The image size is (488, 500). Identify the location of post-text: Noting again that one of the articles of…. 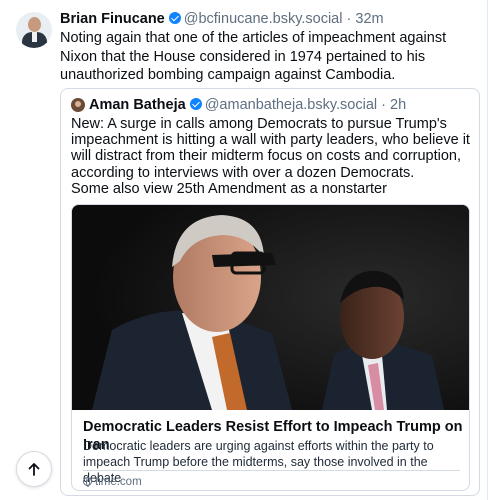
(253, 56).